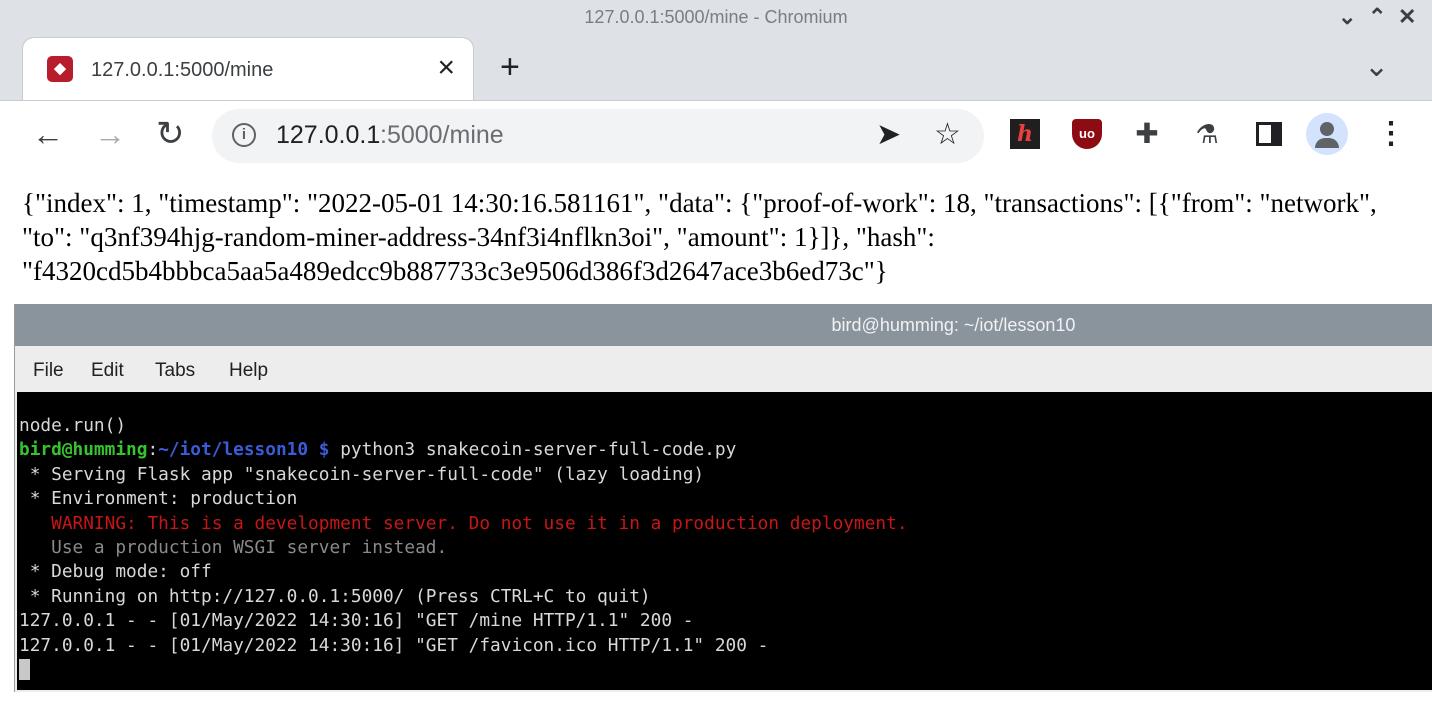 This screenshot has width=1432, height=714. Describe the element at coordinates (598, 136) in the screenshot. I see `address-bar: i 127.0.0.1 :5000/mine ➤ ☆` at that location.